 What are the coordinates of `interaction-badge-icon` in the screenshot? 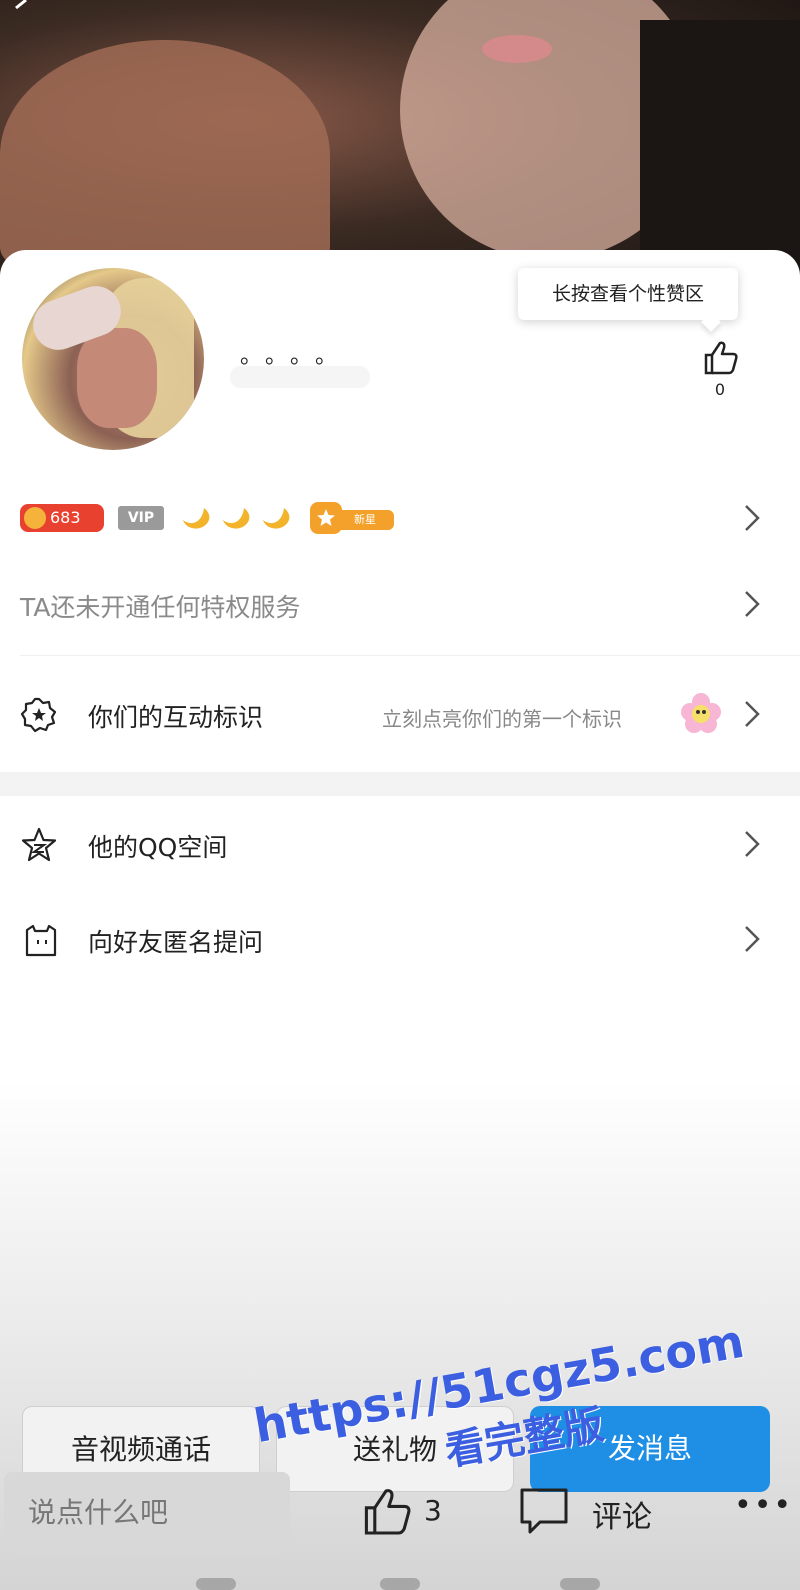 It's located at (38, 715).